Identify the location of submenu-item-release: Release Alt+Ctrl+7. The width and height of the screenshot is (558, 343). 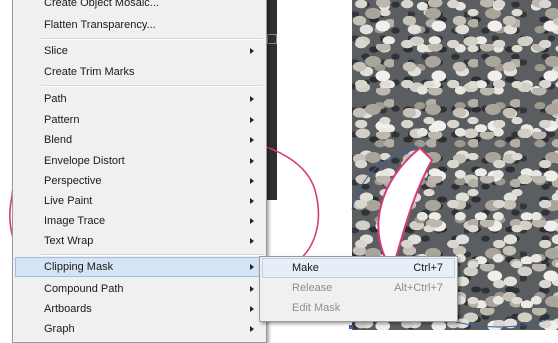
(358, 288).